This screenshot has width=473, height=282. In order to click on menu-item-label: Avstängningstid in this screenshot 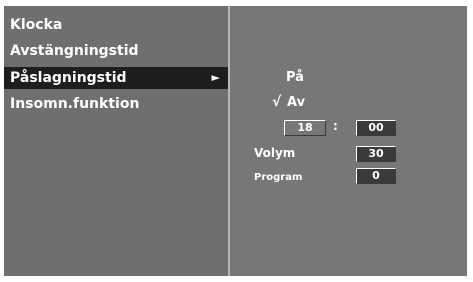, I will do `click(74, 51)`.